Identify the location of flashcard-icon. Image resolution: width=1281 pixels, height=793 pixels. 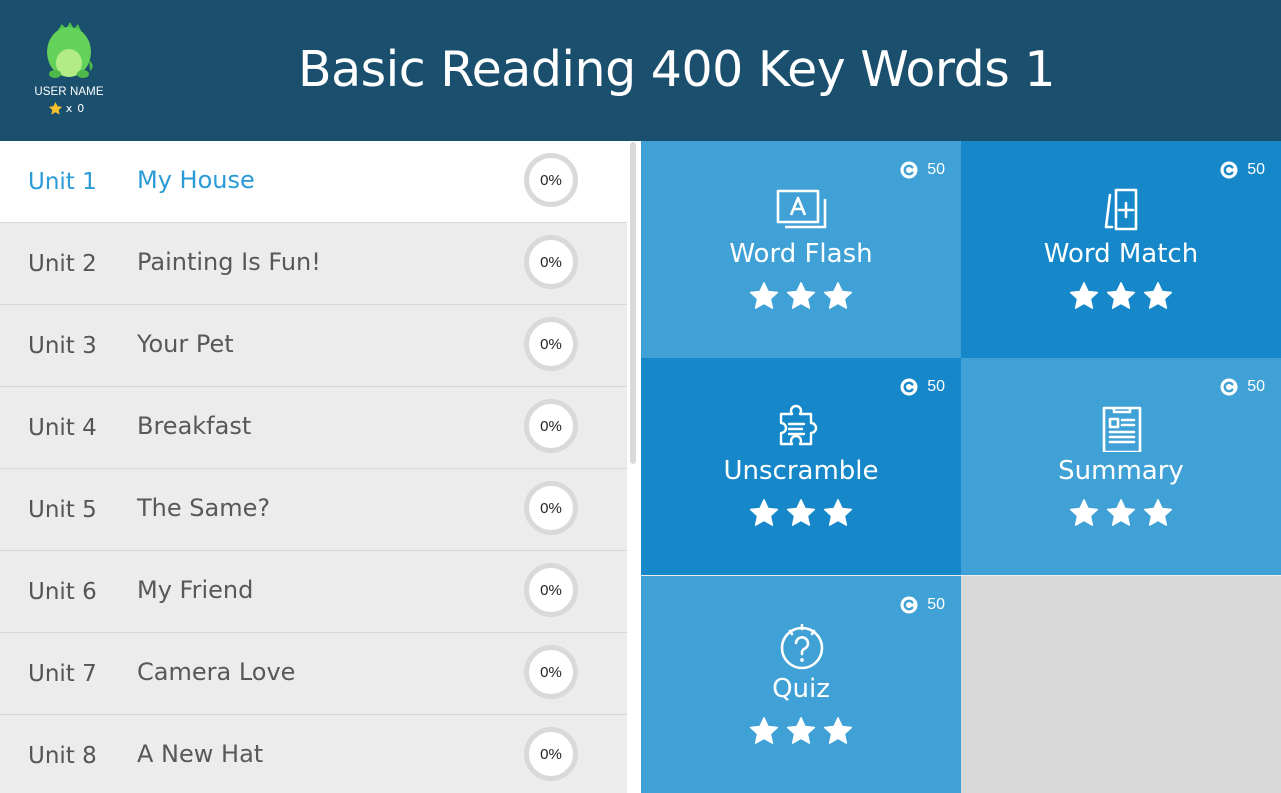
(801, 209).